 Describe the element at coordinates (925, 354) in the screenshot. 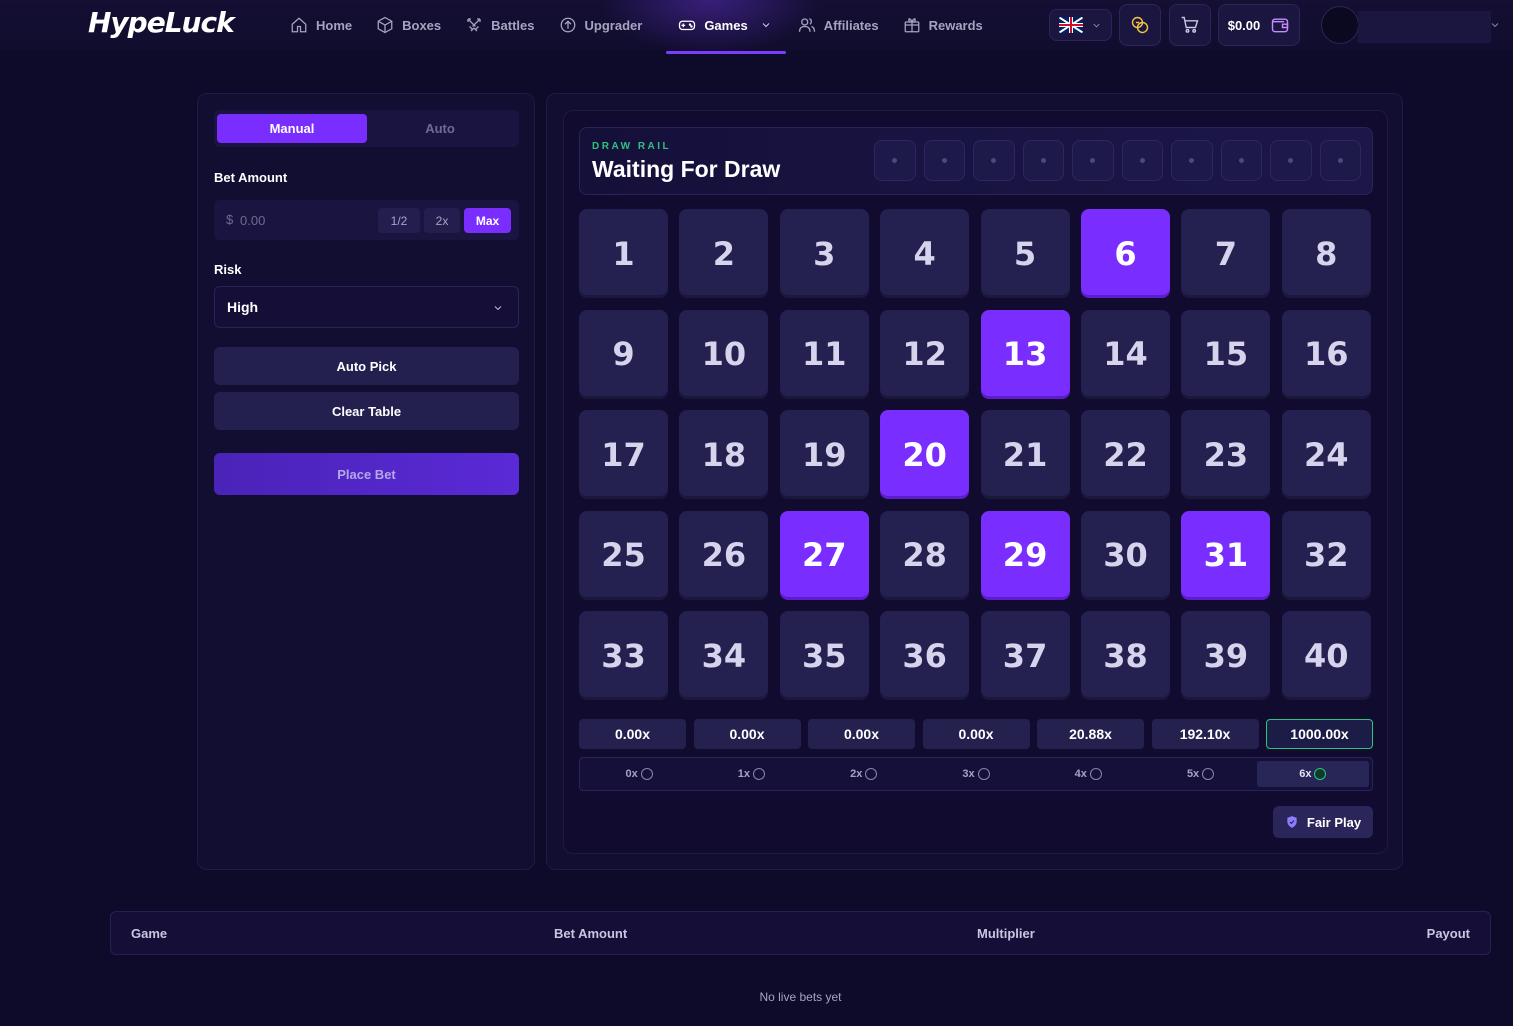

I see `number-tile-12: 12` at that location.